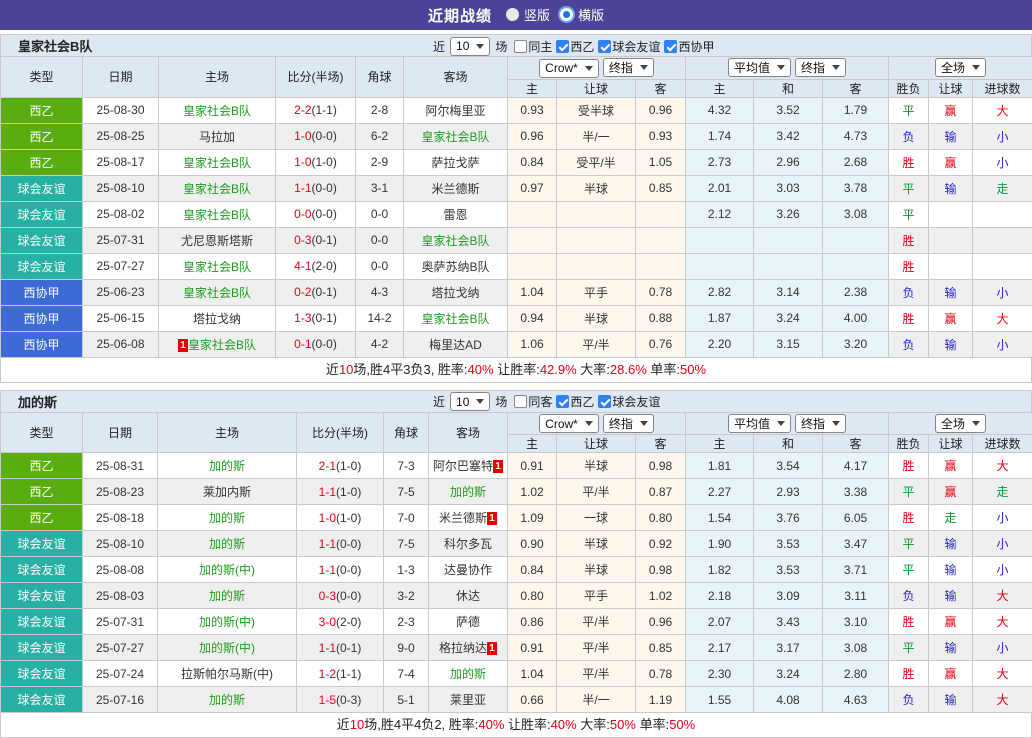  I want to click on away-team-name: 休达, so click(468, 596).